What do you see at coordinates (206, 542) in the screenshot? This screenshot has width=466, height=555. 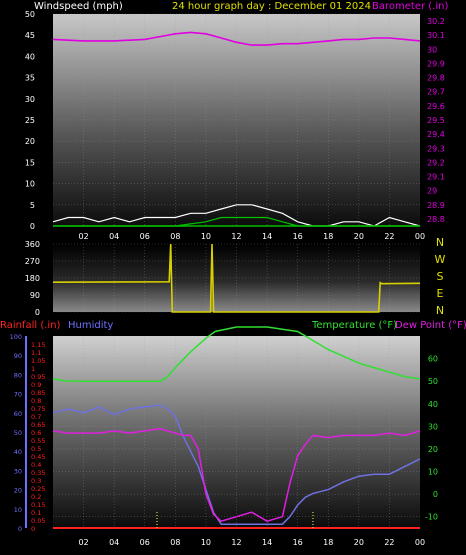 I see `temp-x-tick-label: 10` at bounding box center [206, 542].